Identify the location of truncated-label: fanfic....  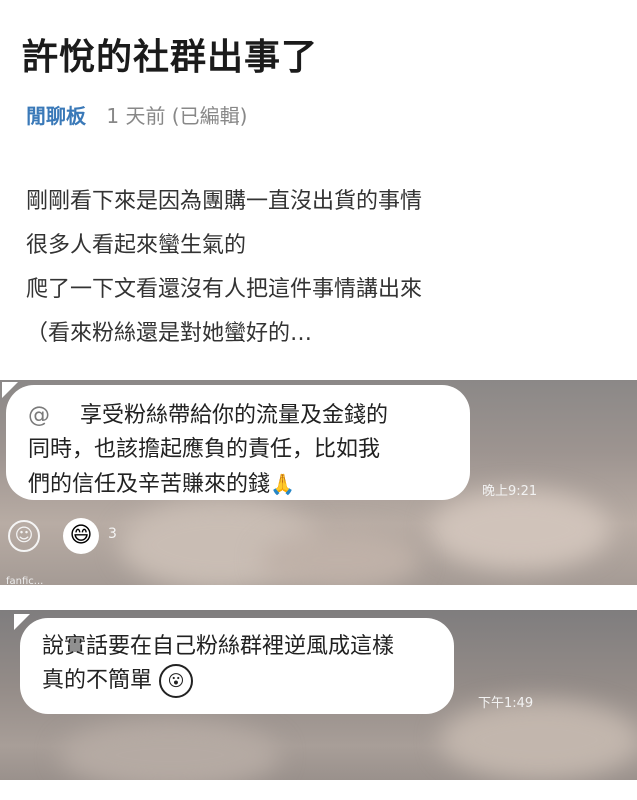
(25, 580).